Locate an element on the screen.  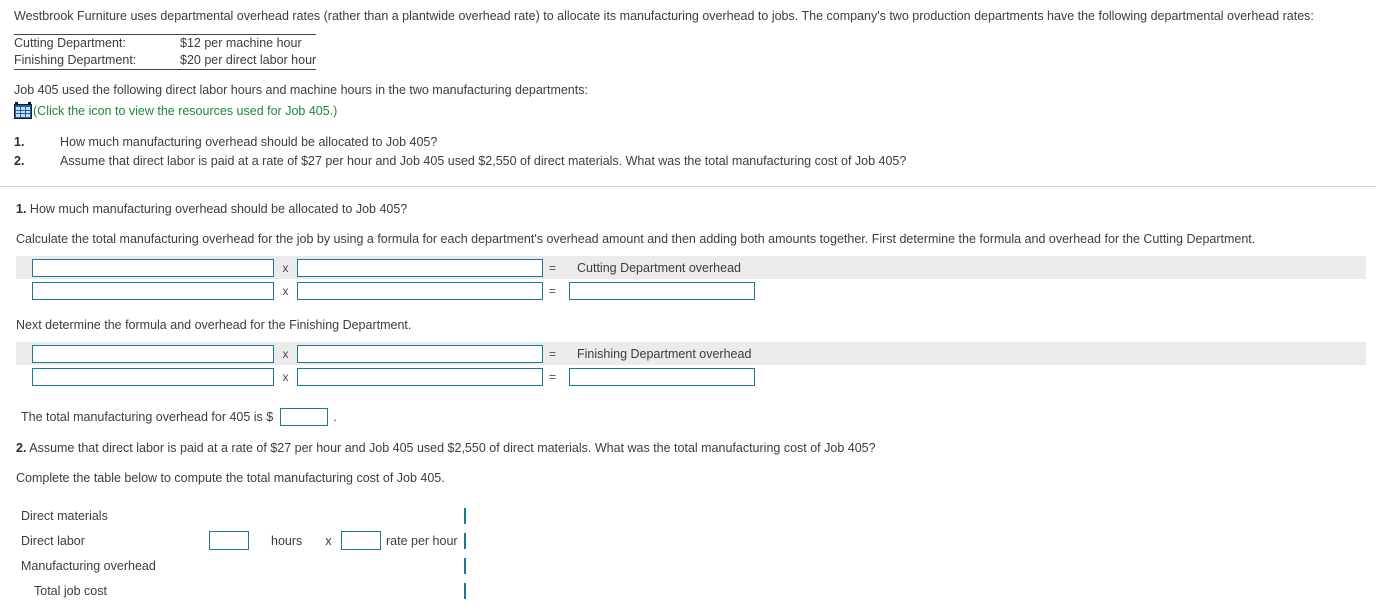
table-row: Manufacturing overhead is located at coordinates (280, 565).